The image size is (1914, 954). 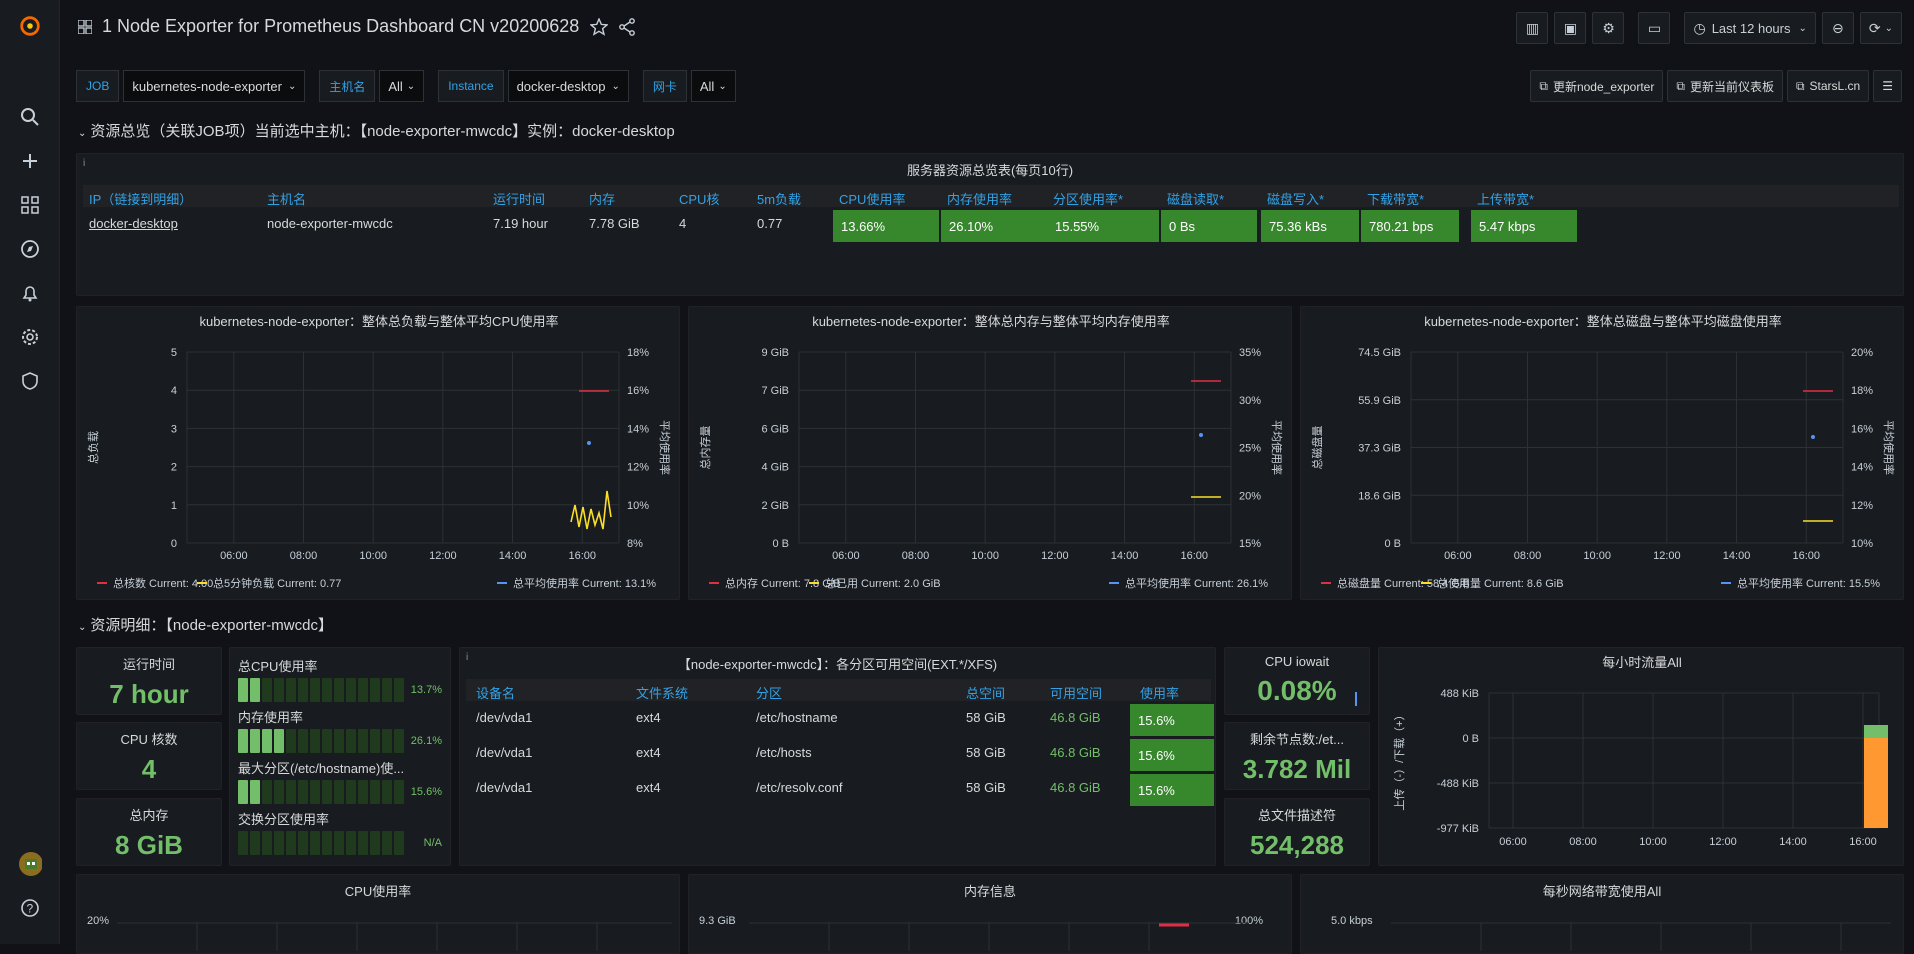 I want to click on host-link: docker-desktop, so click(x=133, y=223).